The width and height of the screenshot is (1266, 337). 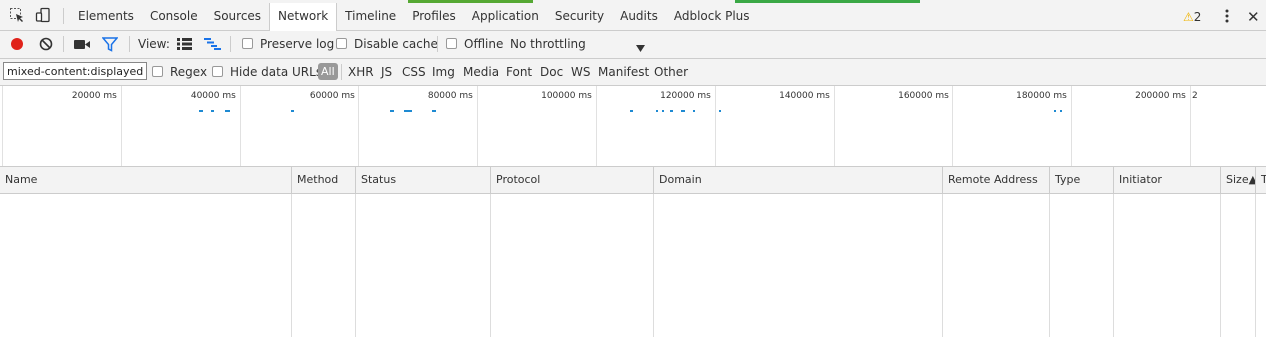 What do you see at coordinates (685, 96) in the screenshot?
I see `overview-tick-label: 120000 ms` at bounding box center [685, 96].